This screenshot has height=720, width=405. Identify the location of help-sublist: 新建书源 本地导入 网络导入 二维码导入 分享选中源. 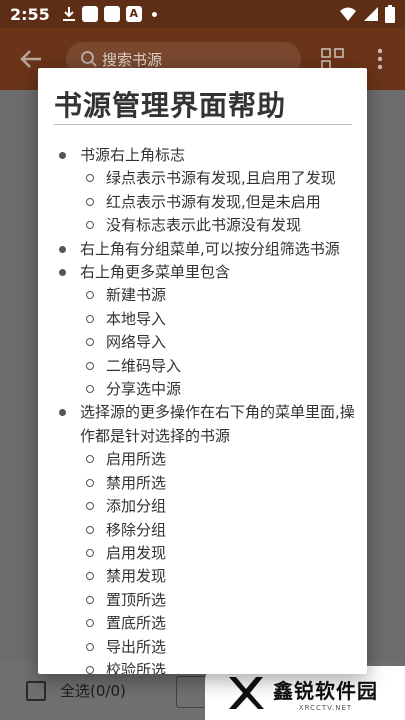
(202, 342).